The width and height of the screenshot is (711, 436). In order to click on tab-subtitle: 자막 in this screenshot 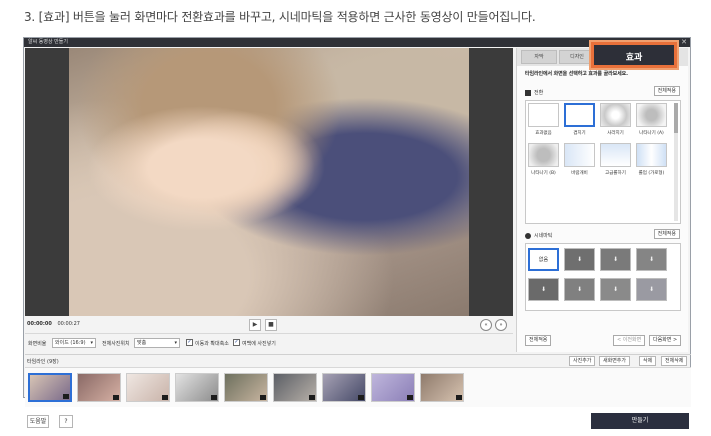, I will do `click(539, 57)`.